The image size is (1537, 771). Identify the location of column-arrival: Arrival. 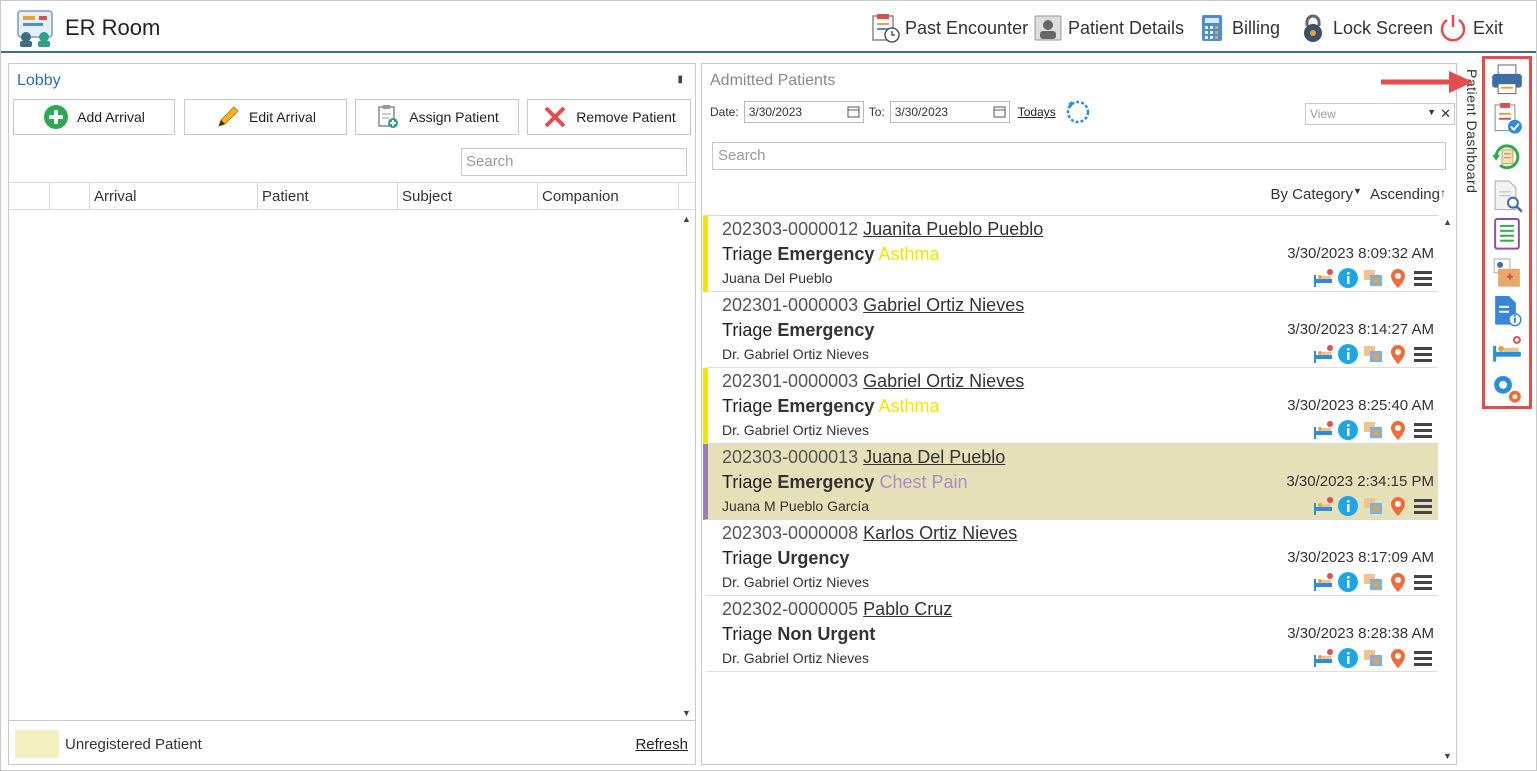
(174, 196).